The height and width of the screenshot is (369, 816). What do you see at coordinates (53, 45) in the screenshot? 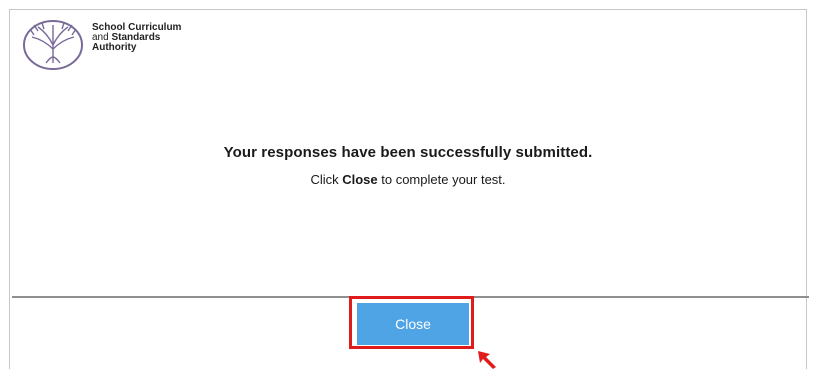
I see `tree-logo-icon` at bounding box center [53, 45].